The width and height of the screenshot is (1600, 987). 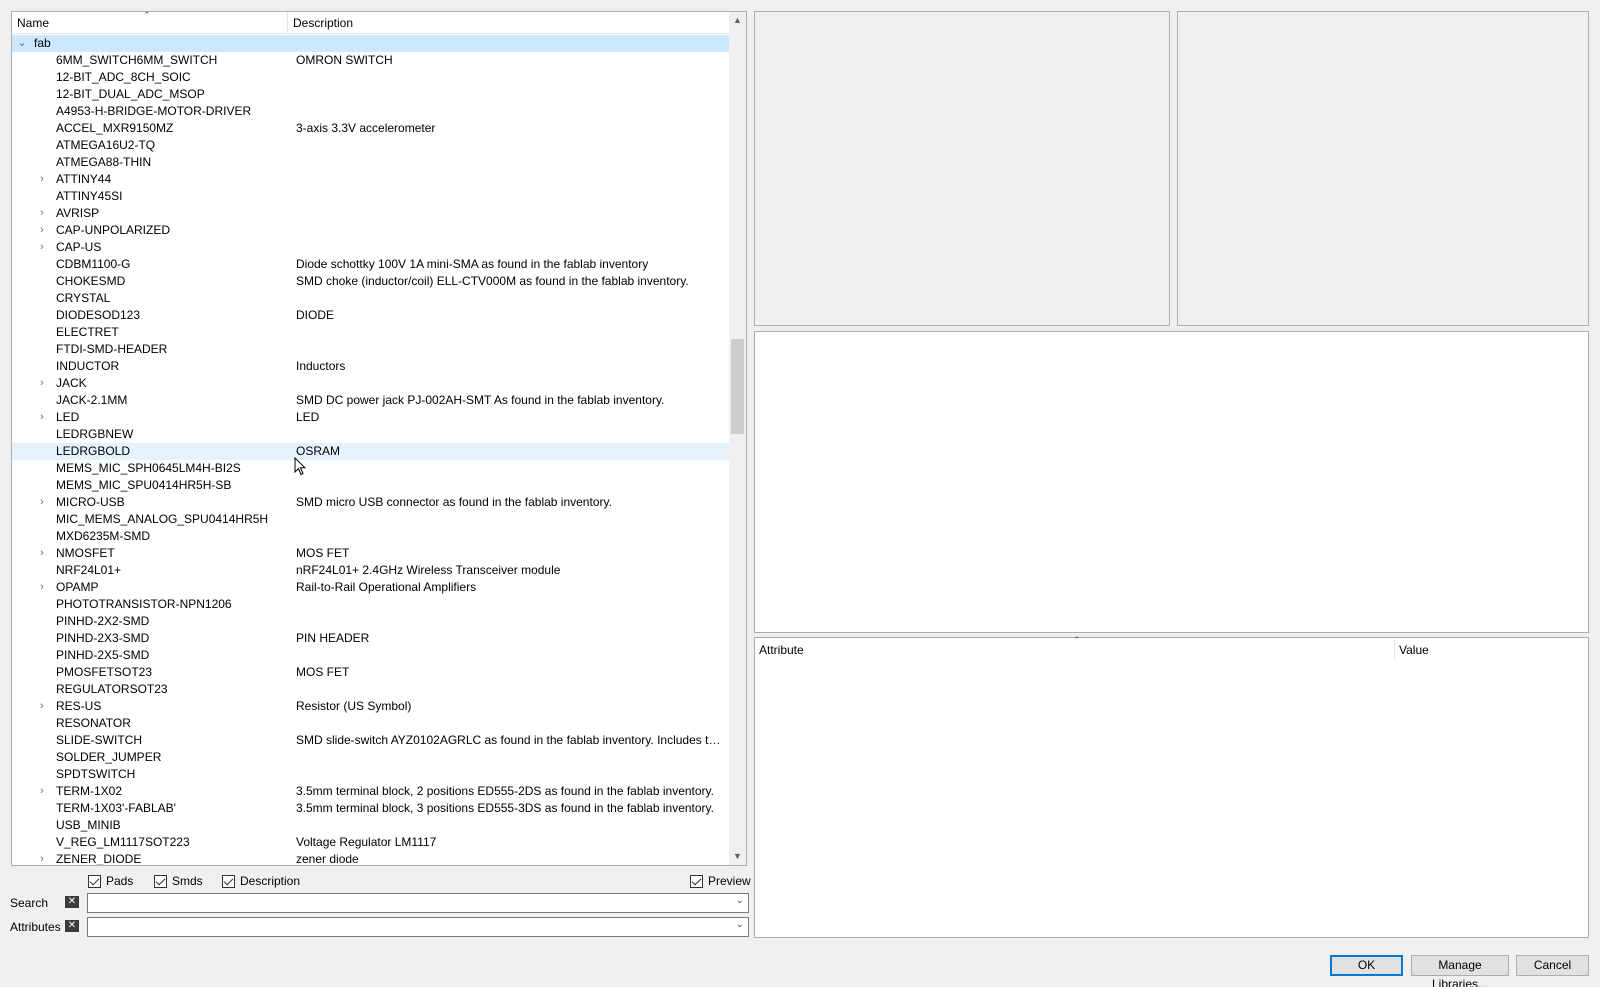 I want to click on tree-row: ACCEL_MXR9150MZ 3-axis 3.3V accelerometer, so click(x=371, y=128).